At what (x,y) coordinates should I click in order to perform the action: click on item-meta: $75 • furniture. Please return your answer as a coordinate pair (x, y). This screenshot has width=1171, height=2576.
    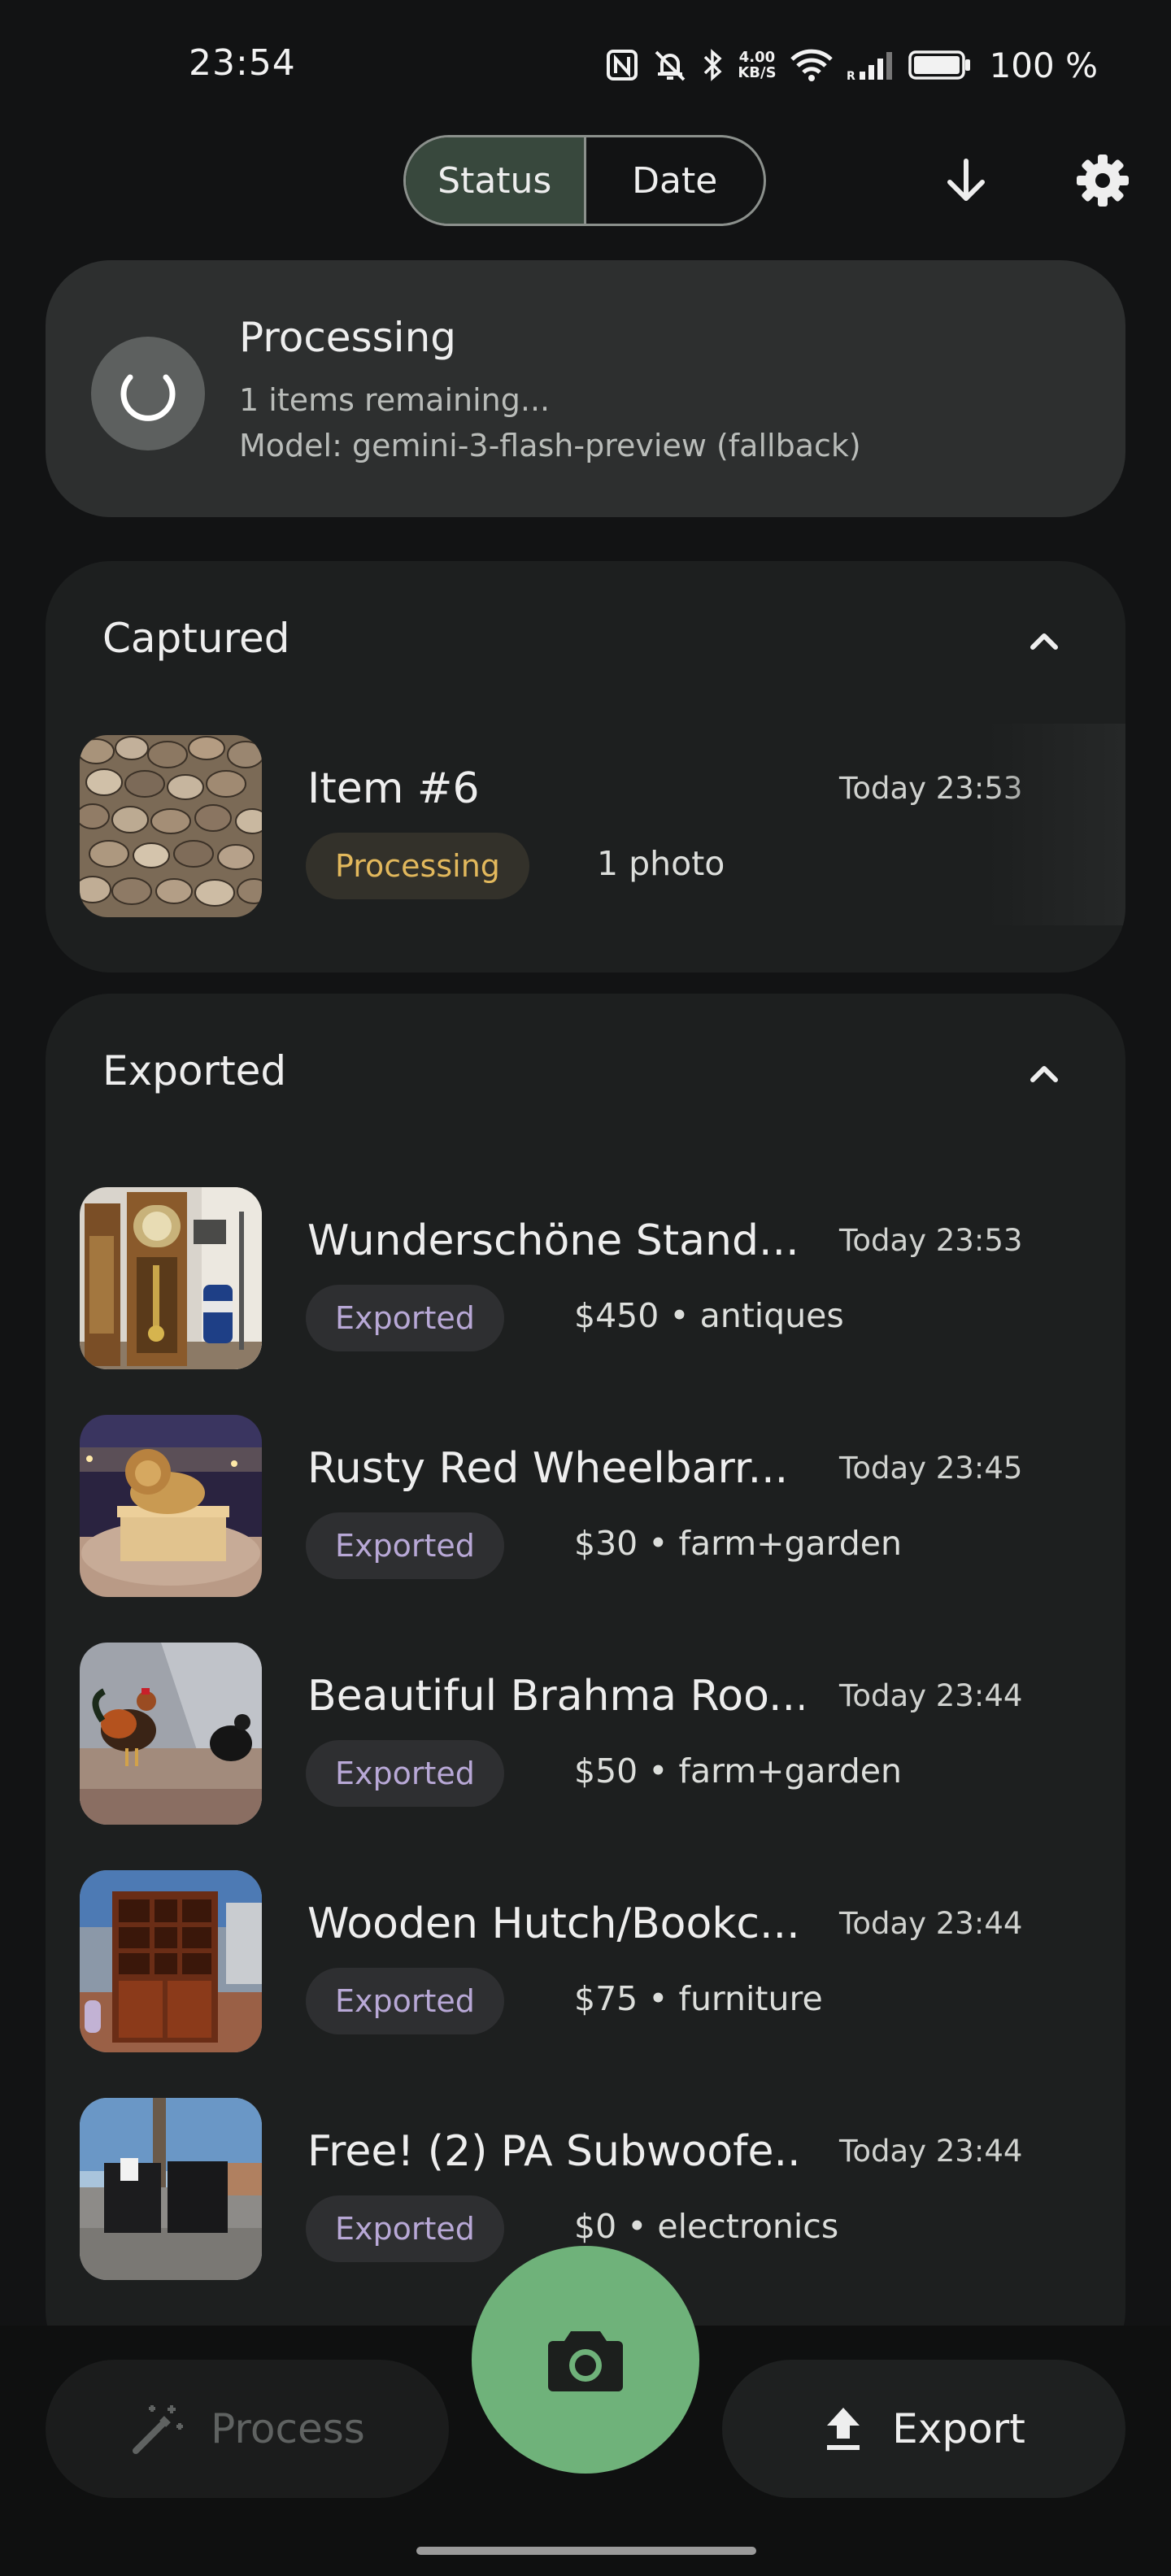
    Looking at the image, I should click on (698, 1999).